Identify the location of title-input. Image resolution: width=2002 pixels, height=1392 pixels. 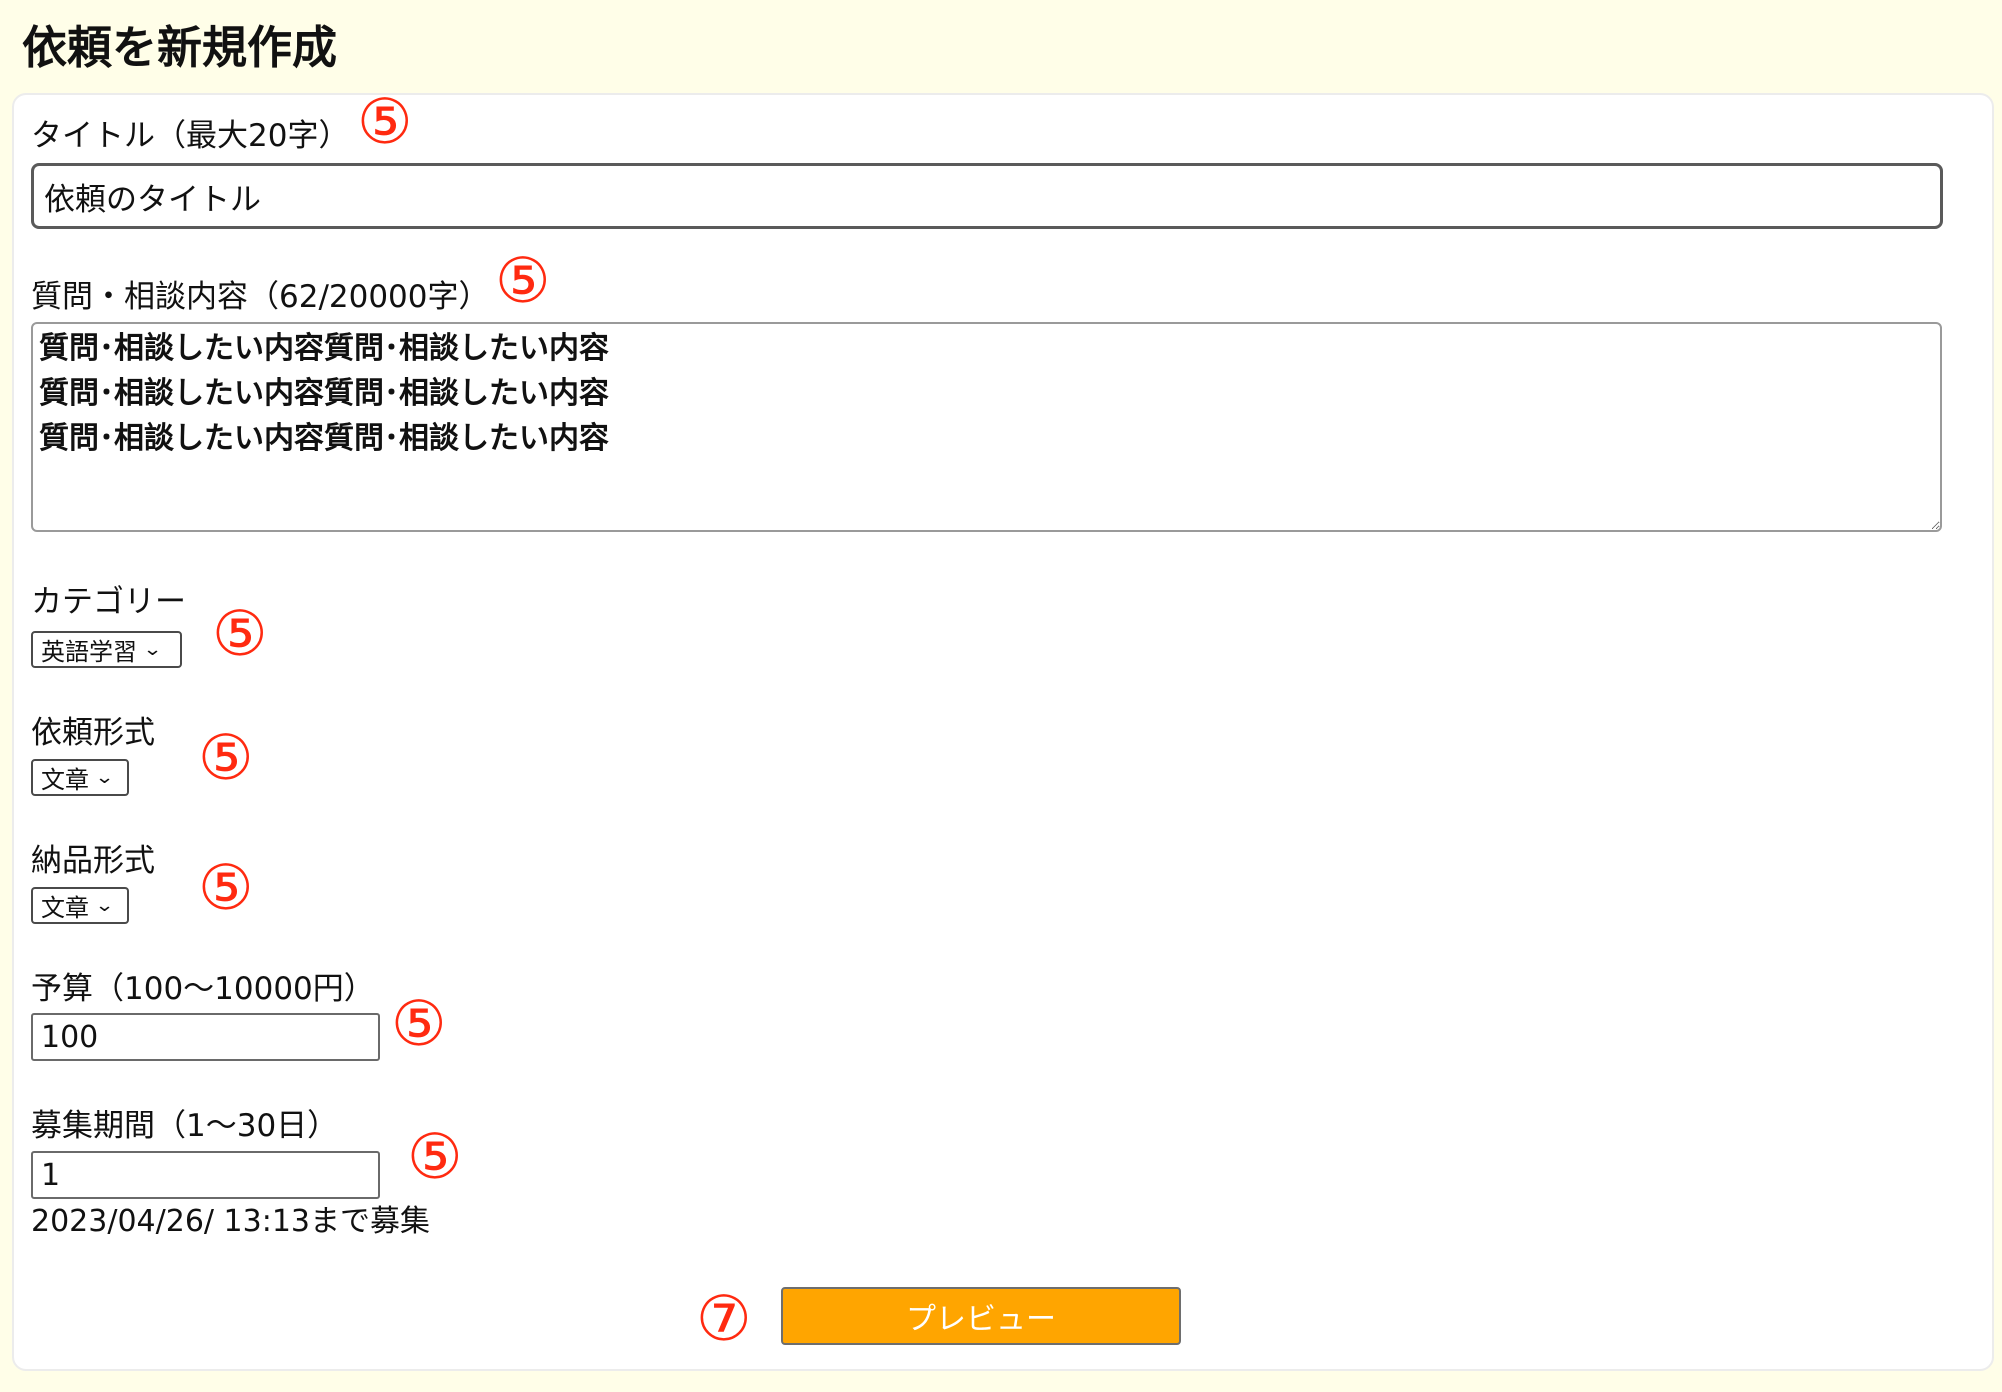
(987, 196).